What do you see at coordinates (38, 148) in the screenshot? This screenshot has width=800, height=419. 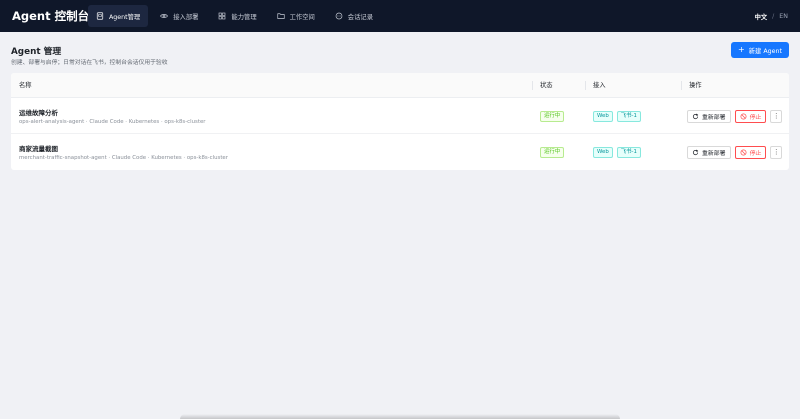 I see `agent-name: 商家流量截图` at bounding box center [38, 148].